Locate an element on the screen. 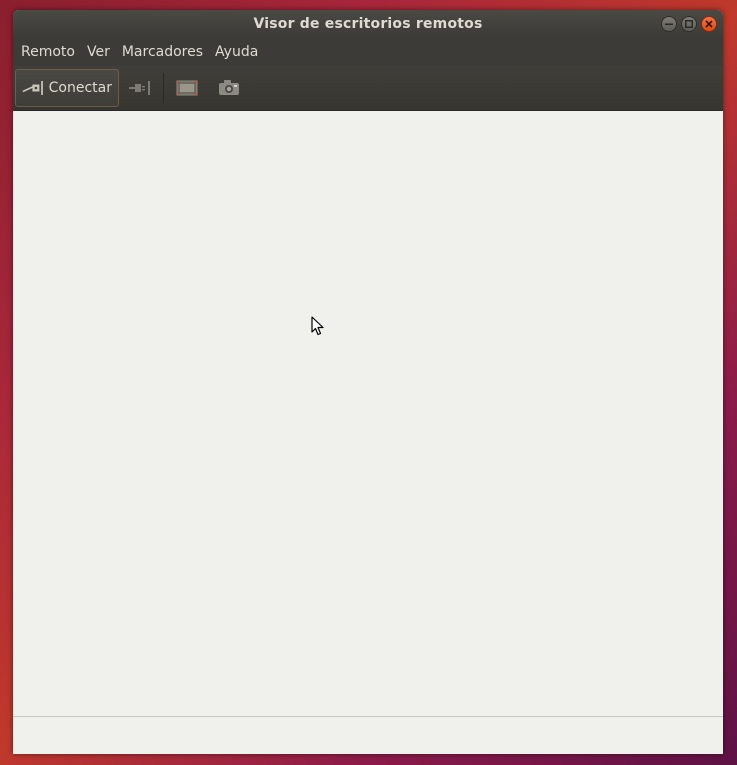 This screenshot has height=765, width=737. connect-icon is located at coordinates (32, 88).